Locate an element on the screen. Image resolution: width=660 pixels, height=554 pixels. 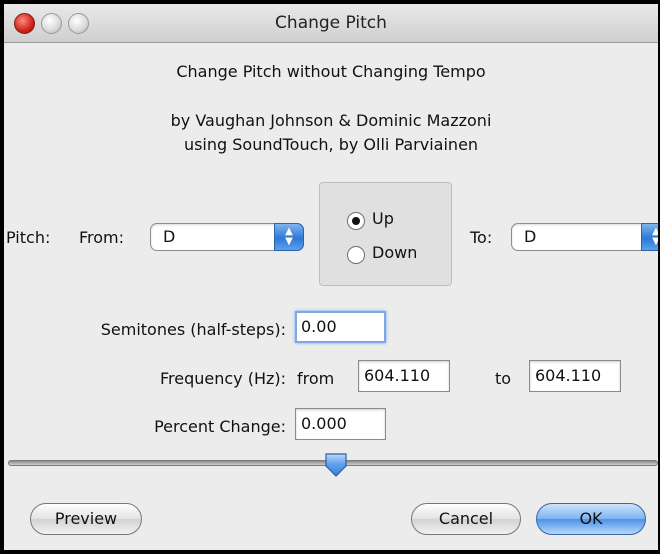
frequency-to-field: 604.110 is located at coordinates (575, 376).